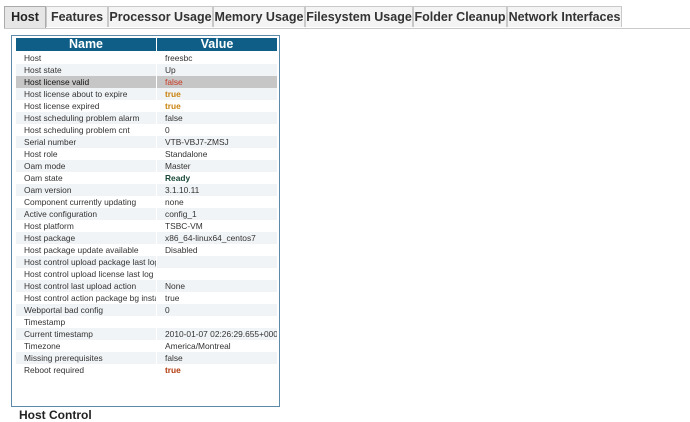  What do you see at coordinates (86, 238) in the screenshot?
I see `row-name: Host package` at bounding box center [86, 238].